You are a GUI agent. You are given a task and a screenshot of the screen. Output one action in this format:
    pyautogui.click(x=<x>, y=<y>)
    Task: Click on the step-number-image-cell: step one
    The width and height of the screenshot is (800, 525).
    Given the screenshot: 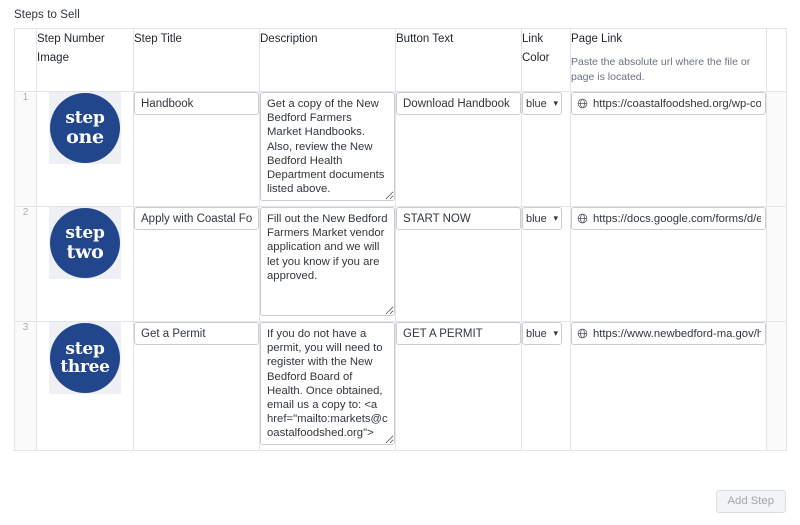 What is the action you would take?
    pyautogui.click(x=85, y=149)
    